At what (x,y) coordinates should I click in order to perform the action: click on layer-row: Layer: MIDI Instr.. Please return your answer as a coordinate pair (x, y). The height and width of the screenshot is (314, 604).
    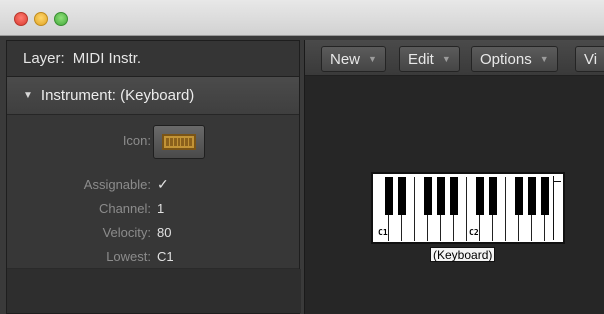
    Looking at the image, I should click on (153, 59).